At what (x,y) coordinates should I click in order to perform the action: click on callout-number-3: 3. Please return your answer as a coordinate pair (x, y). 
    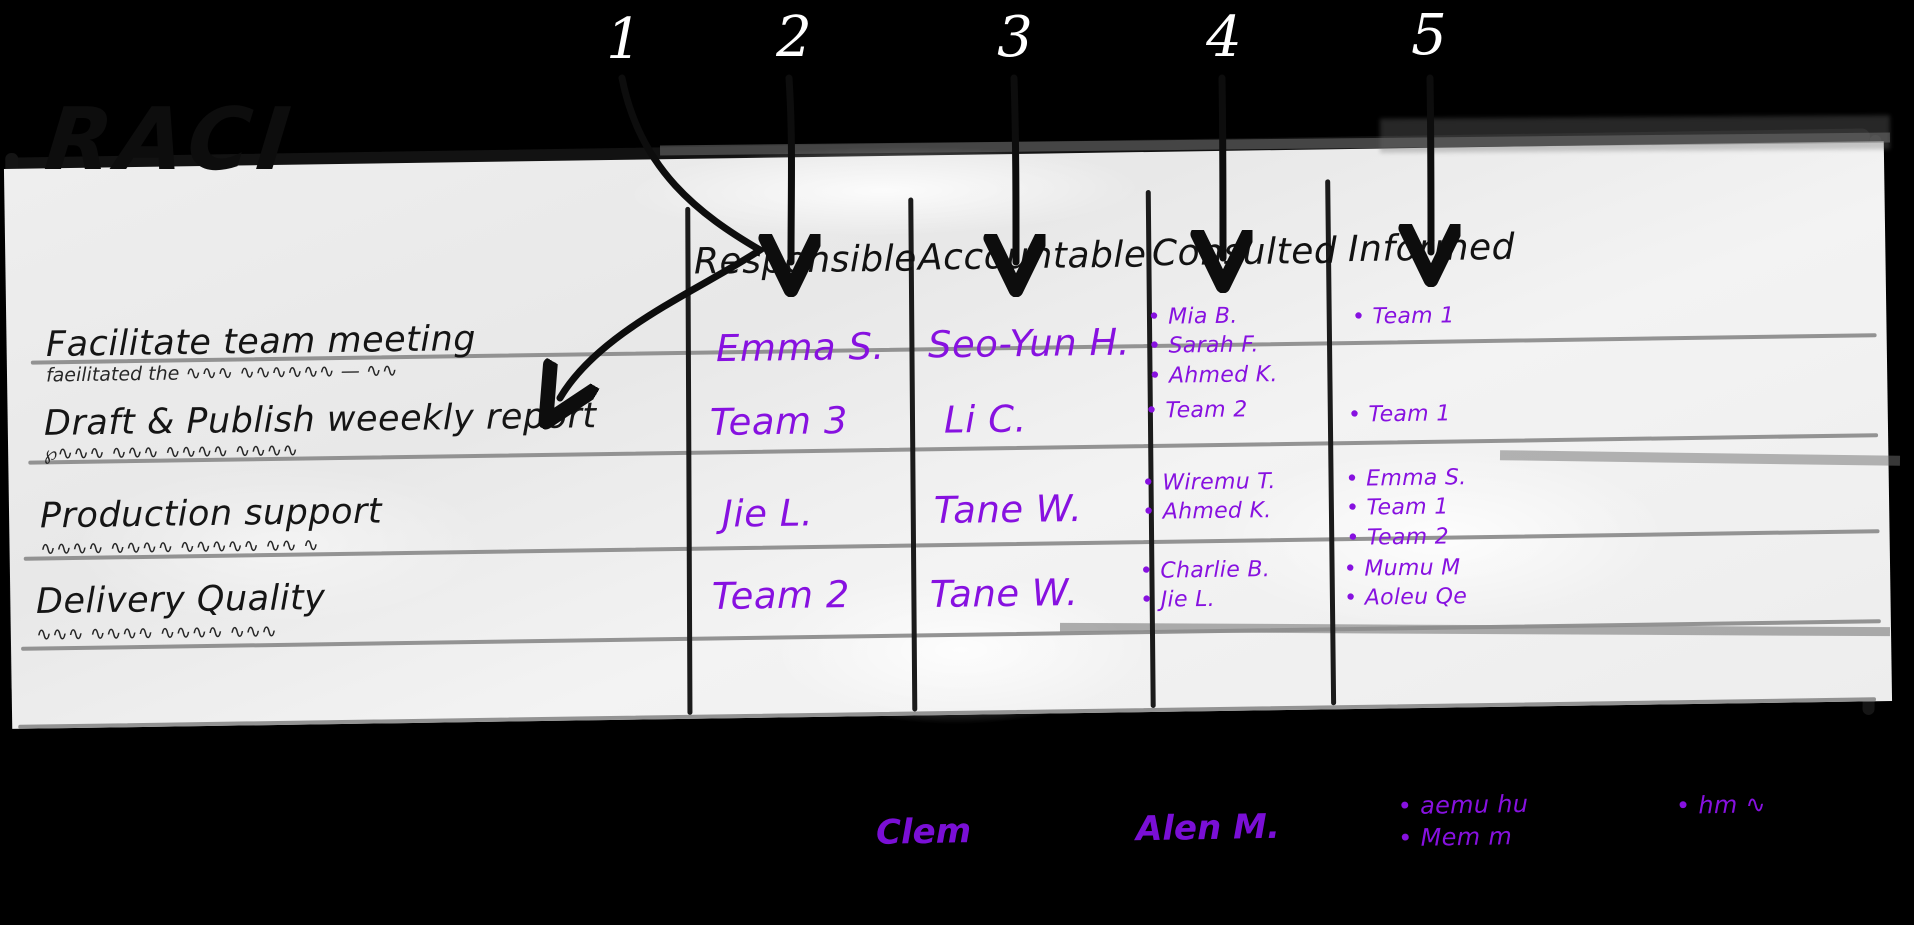
    Looking at the image, I should click on (1015, 37).